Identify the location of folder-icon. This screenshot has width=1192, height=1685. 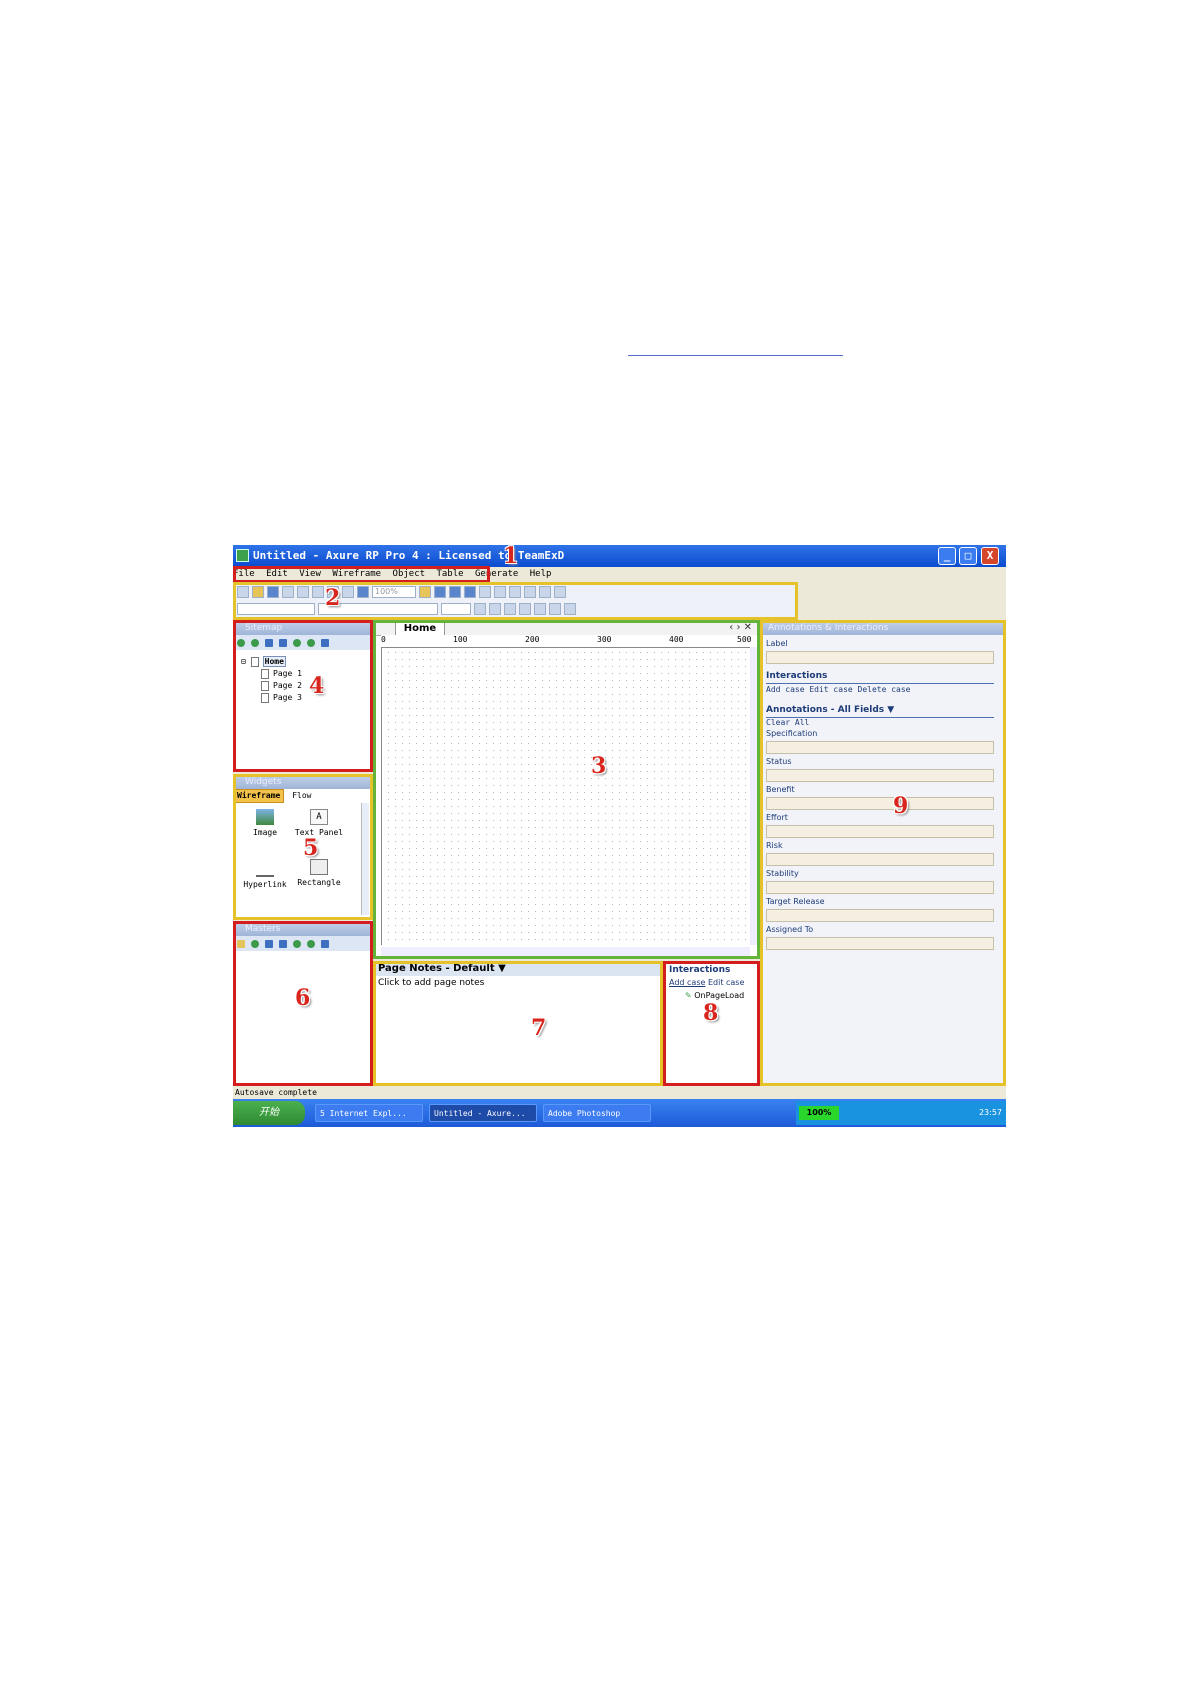
(241, 943).